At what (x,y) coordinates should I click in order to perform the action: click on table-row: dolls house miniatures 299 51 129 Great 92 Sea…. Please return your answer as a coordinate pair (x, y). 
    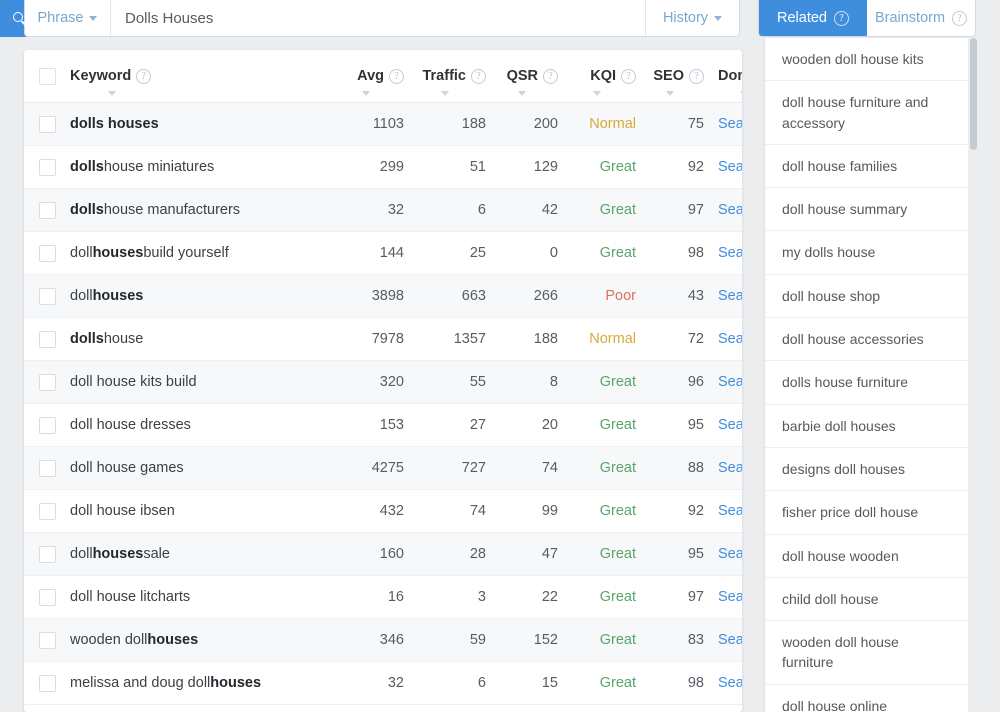
    Looking at the image, I should click on (383, 167).